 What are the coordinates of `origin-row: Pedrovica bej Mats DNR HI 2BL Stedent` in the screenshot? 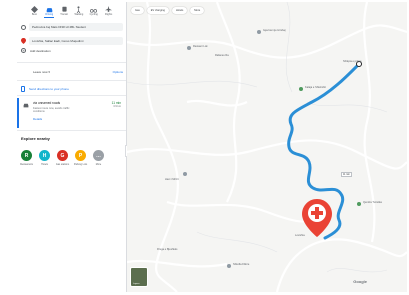 It's located at (72, 27).